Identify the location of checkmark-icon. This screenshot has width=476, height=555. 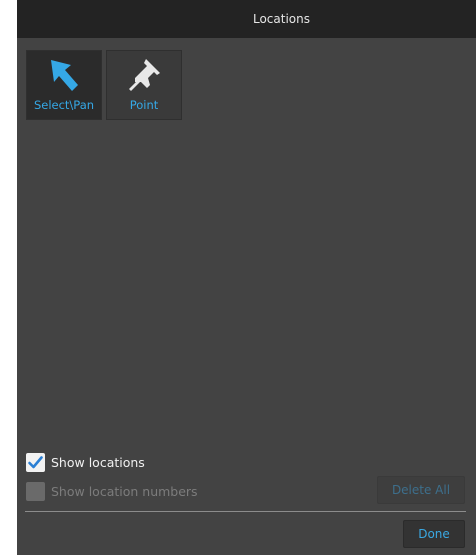
(35, 461).